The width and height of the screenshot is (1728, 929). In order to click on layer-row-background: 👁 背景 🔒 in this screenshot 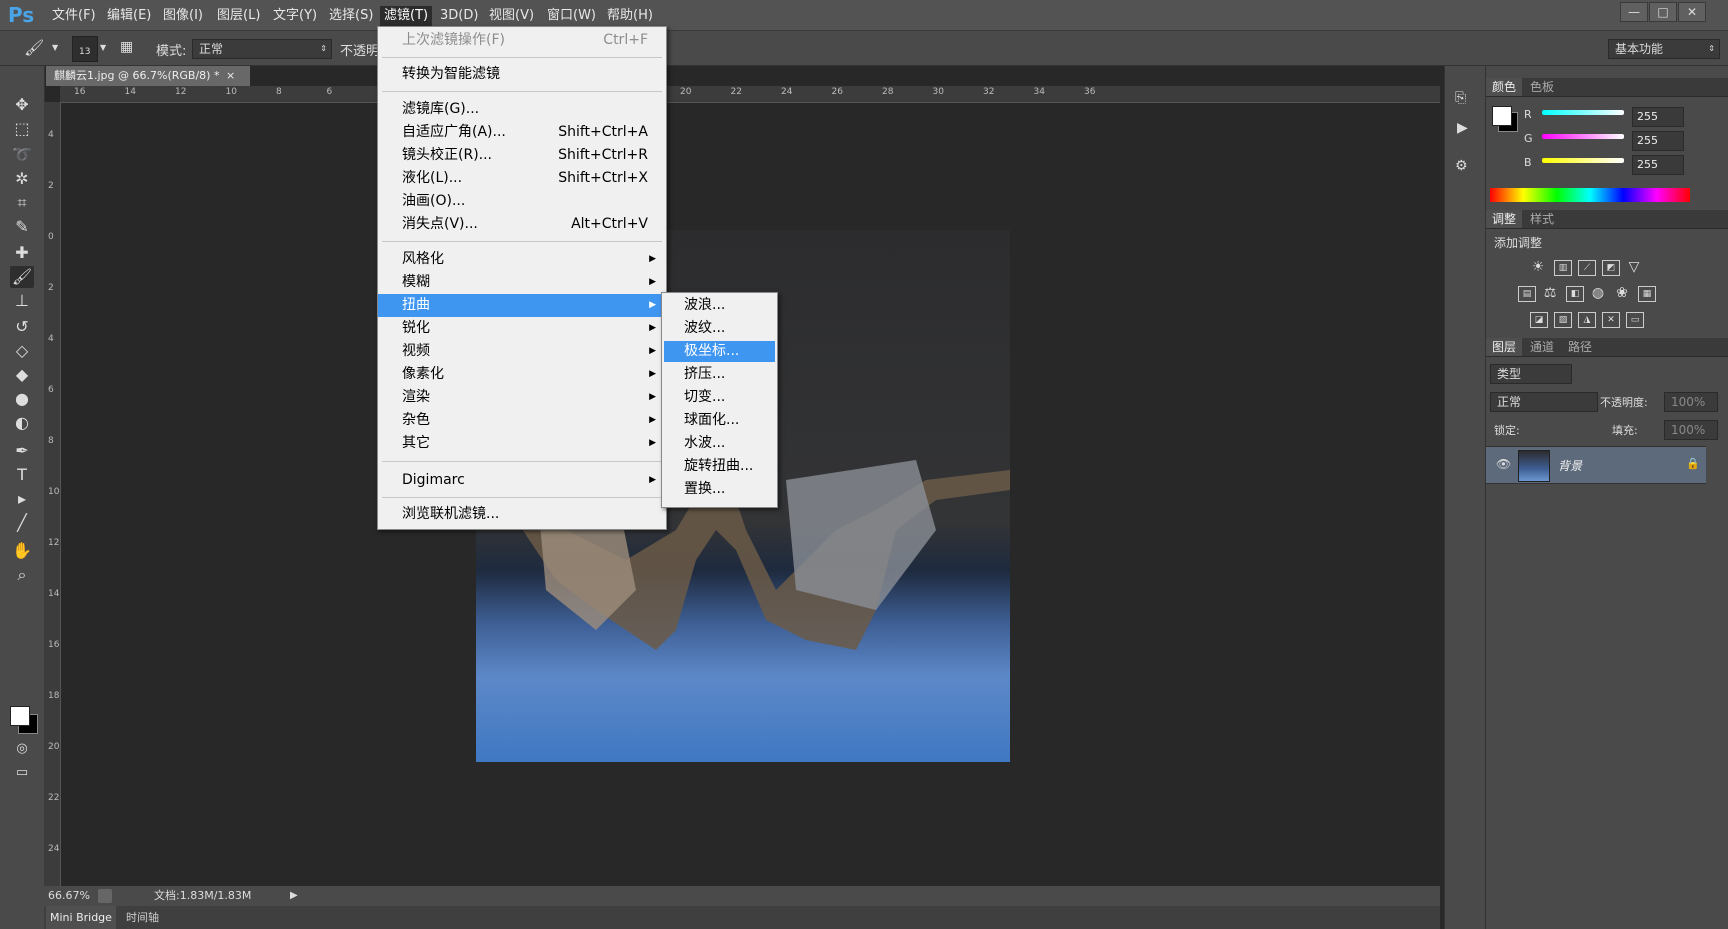, I will do `click(1596, 465)`.